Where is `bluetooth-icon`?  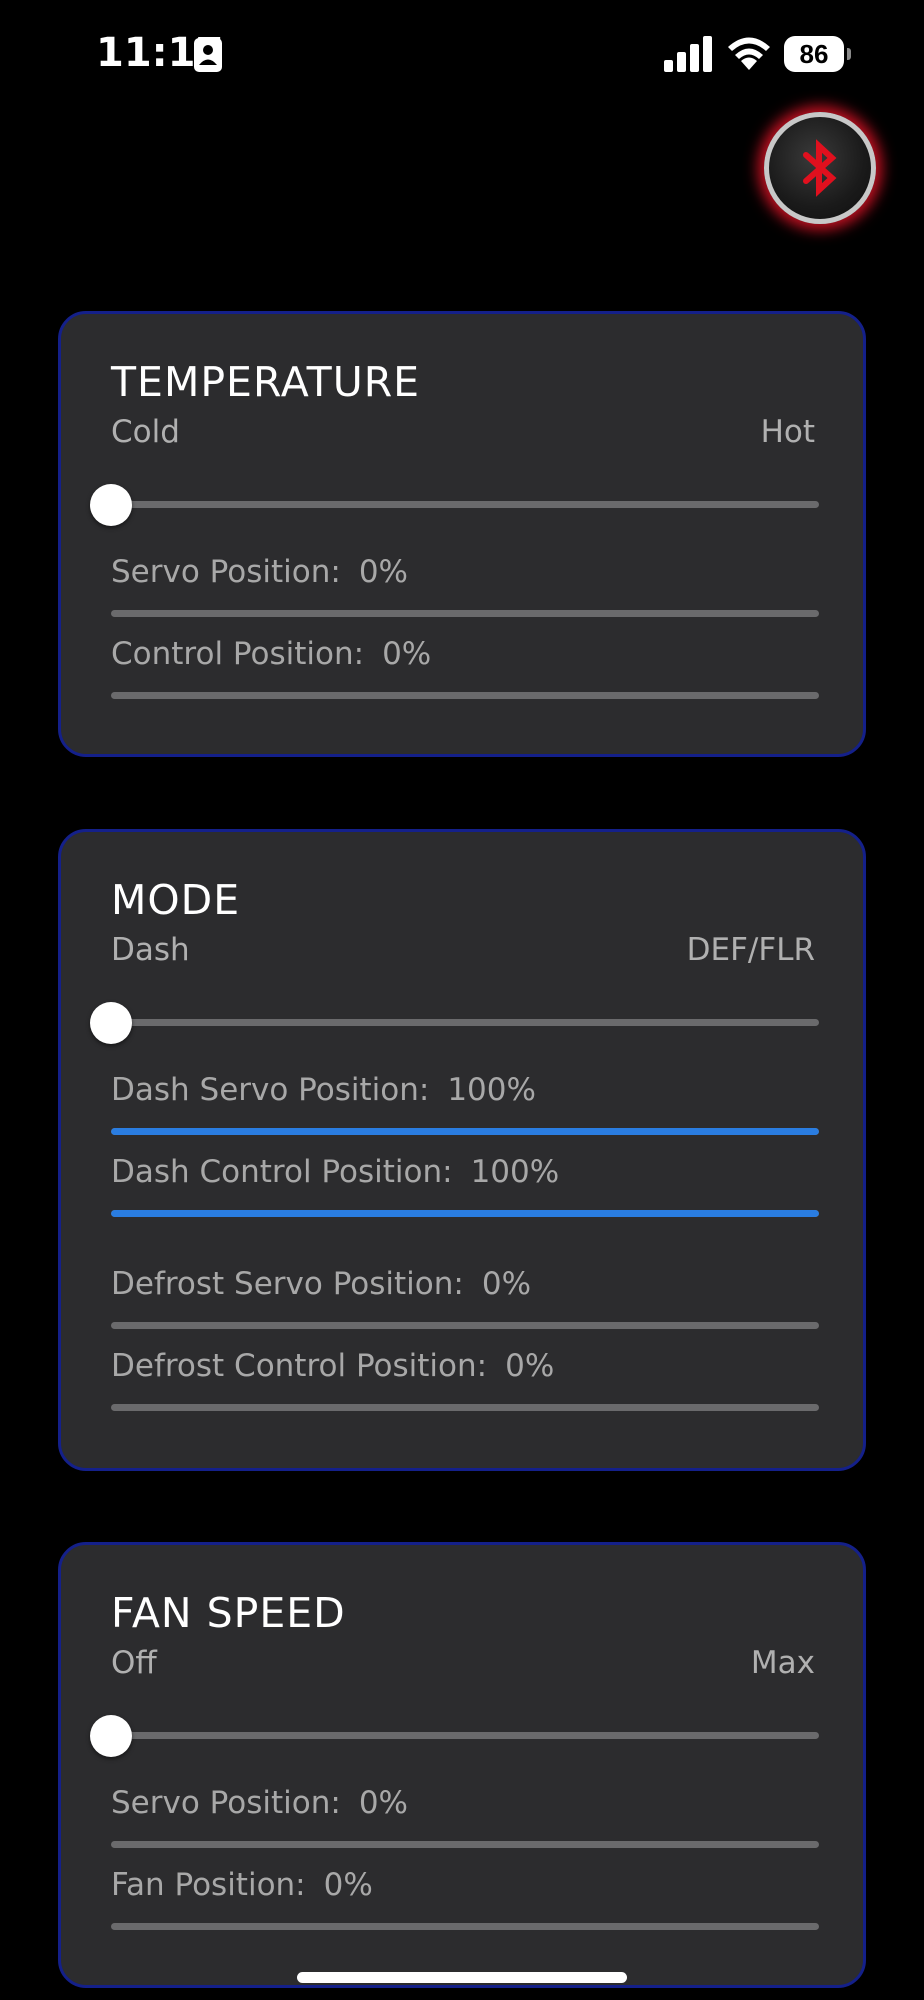
bluetooth-icon is located at coordinates (820, 168).